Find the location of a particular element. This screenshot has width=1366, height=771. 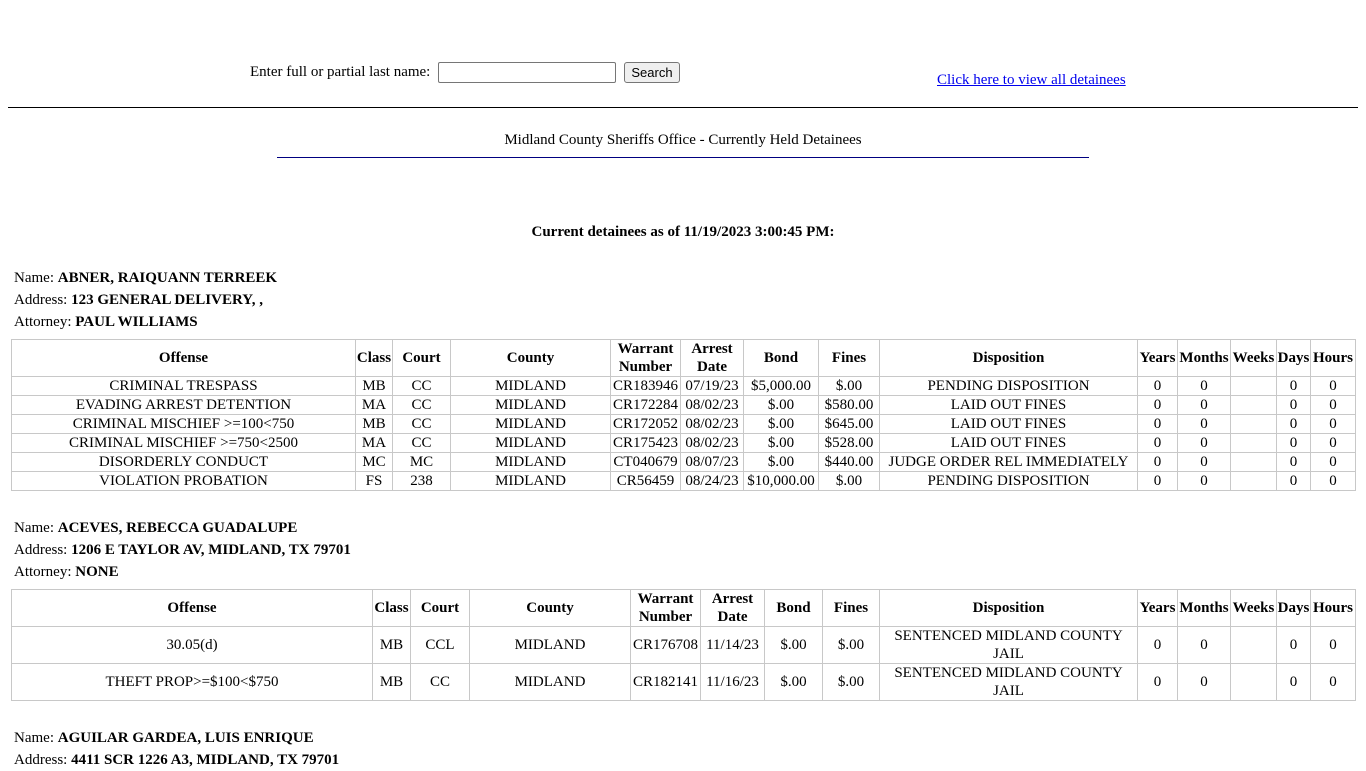

column-header: County is located at coordinates (550, 608).